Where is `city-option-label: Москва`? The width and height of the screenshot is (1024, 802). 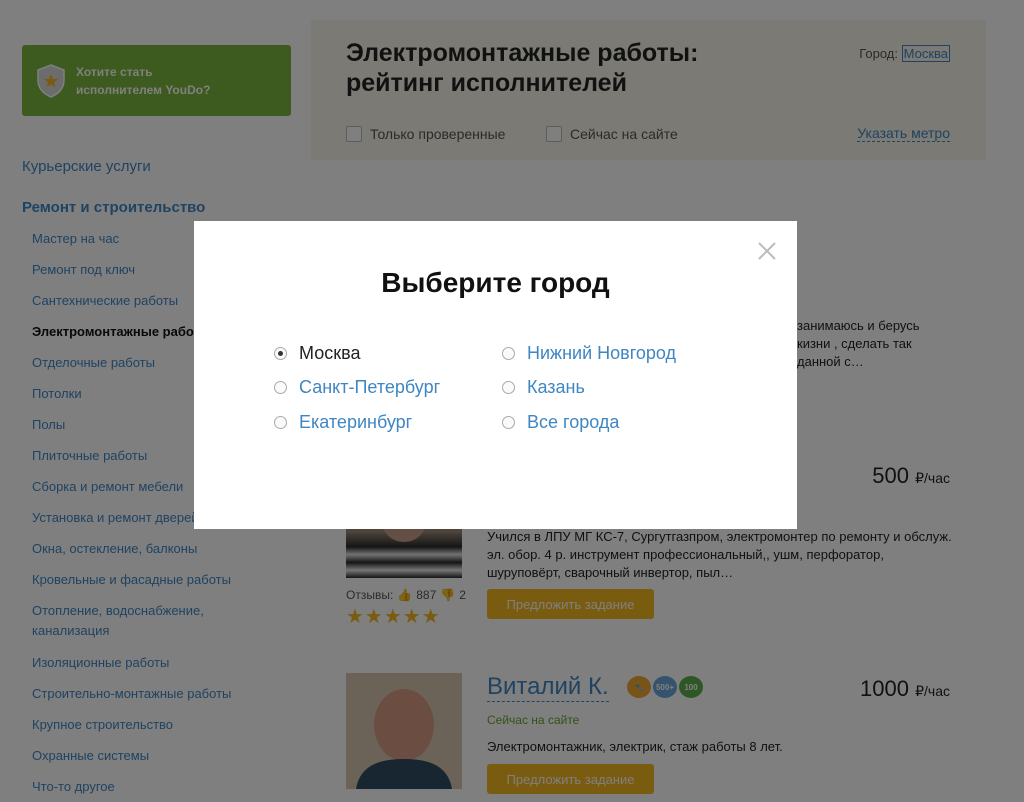 city-option-label: Москва is located at coordinates (330, 353).